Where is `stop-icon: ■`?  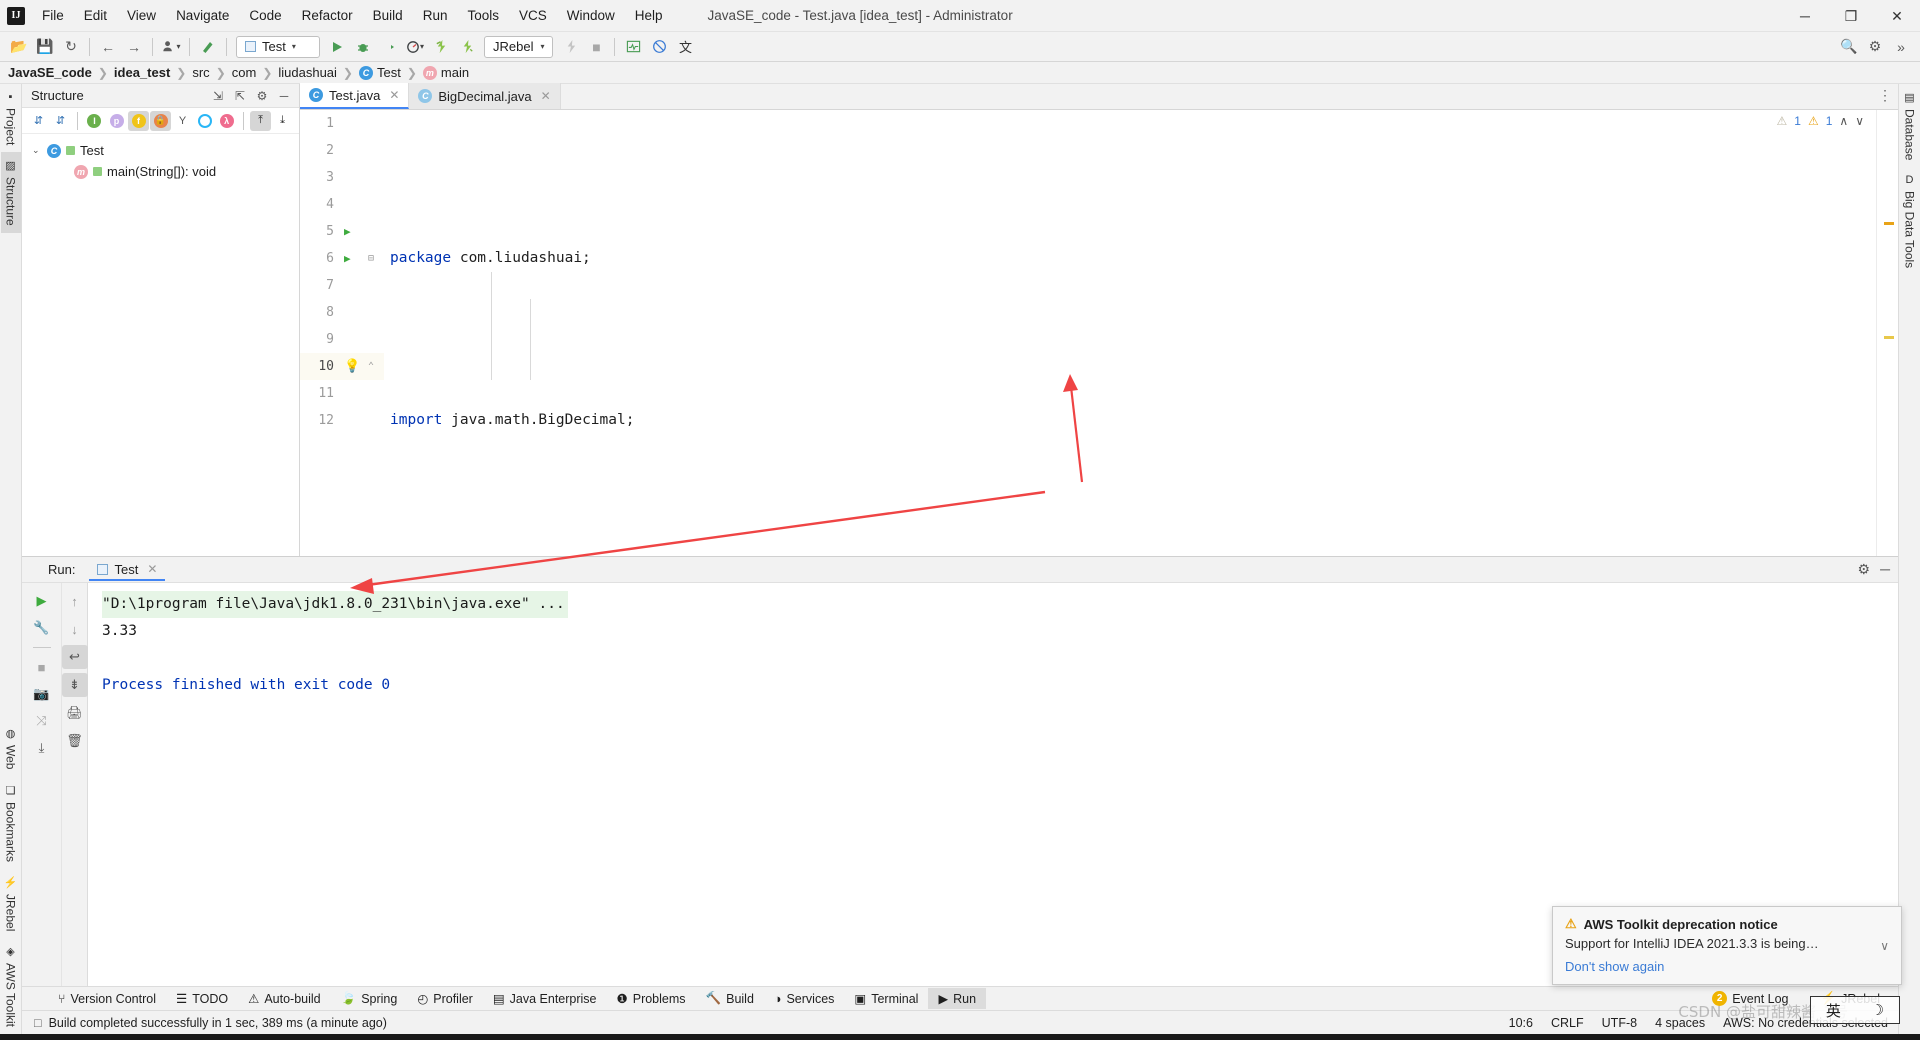
stop-icon: ■ is located at coordinates (596, 47).